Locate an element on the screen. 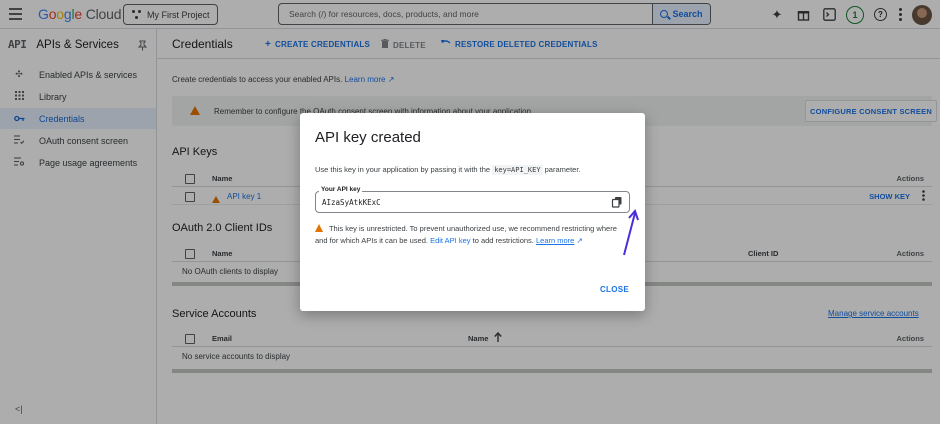  dialog-title: API key created is located at coordinates (368, 137).